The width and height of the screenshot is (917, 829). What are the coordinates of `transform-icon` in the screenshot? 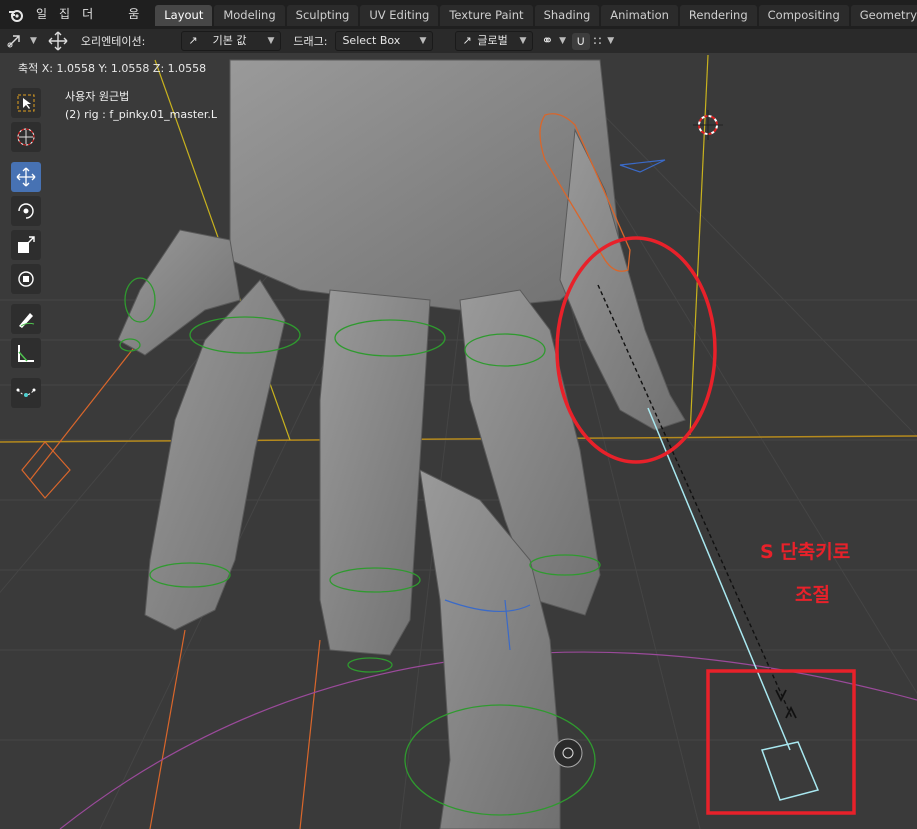 It's located at (26, 279).